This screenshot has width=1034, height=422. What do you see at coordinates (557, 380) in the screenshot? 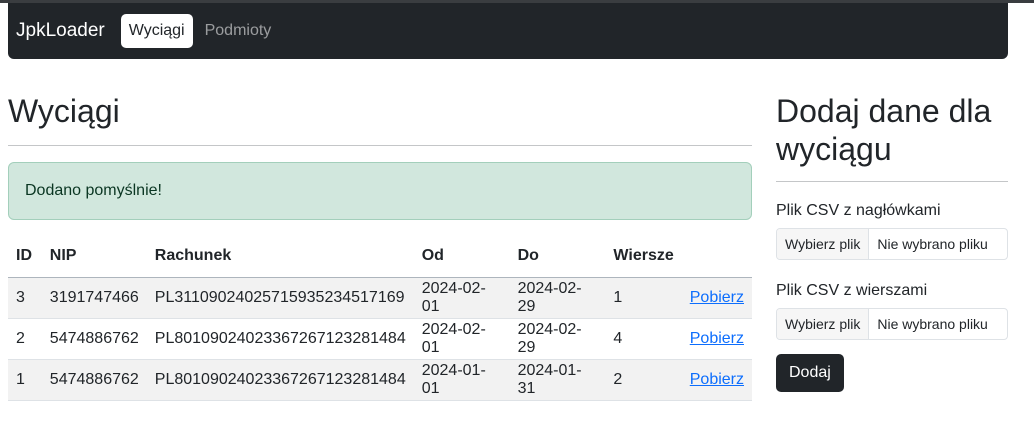
I see `cell-to: 2024-01-31` at bounding box center [557, 380].